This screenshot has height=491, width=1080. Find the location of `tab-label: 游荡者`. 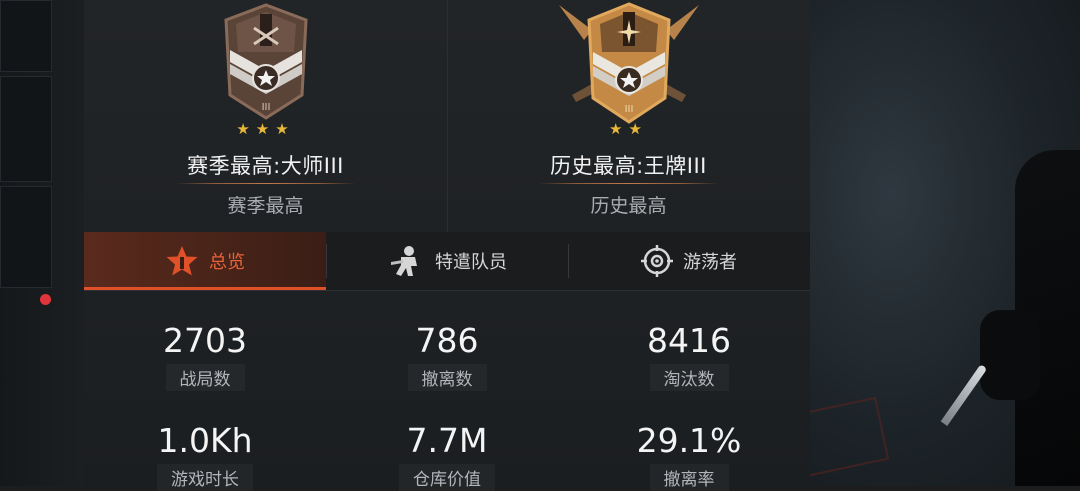

tab-label: 游荡者 is located at coordinates (710, 262).